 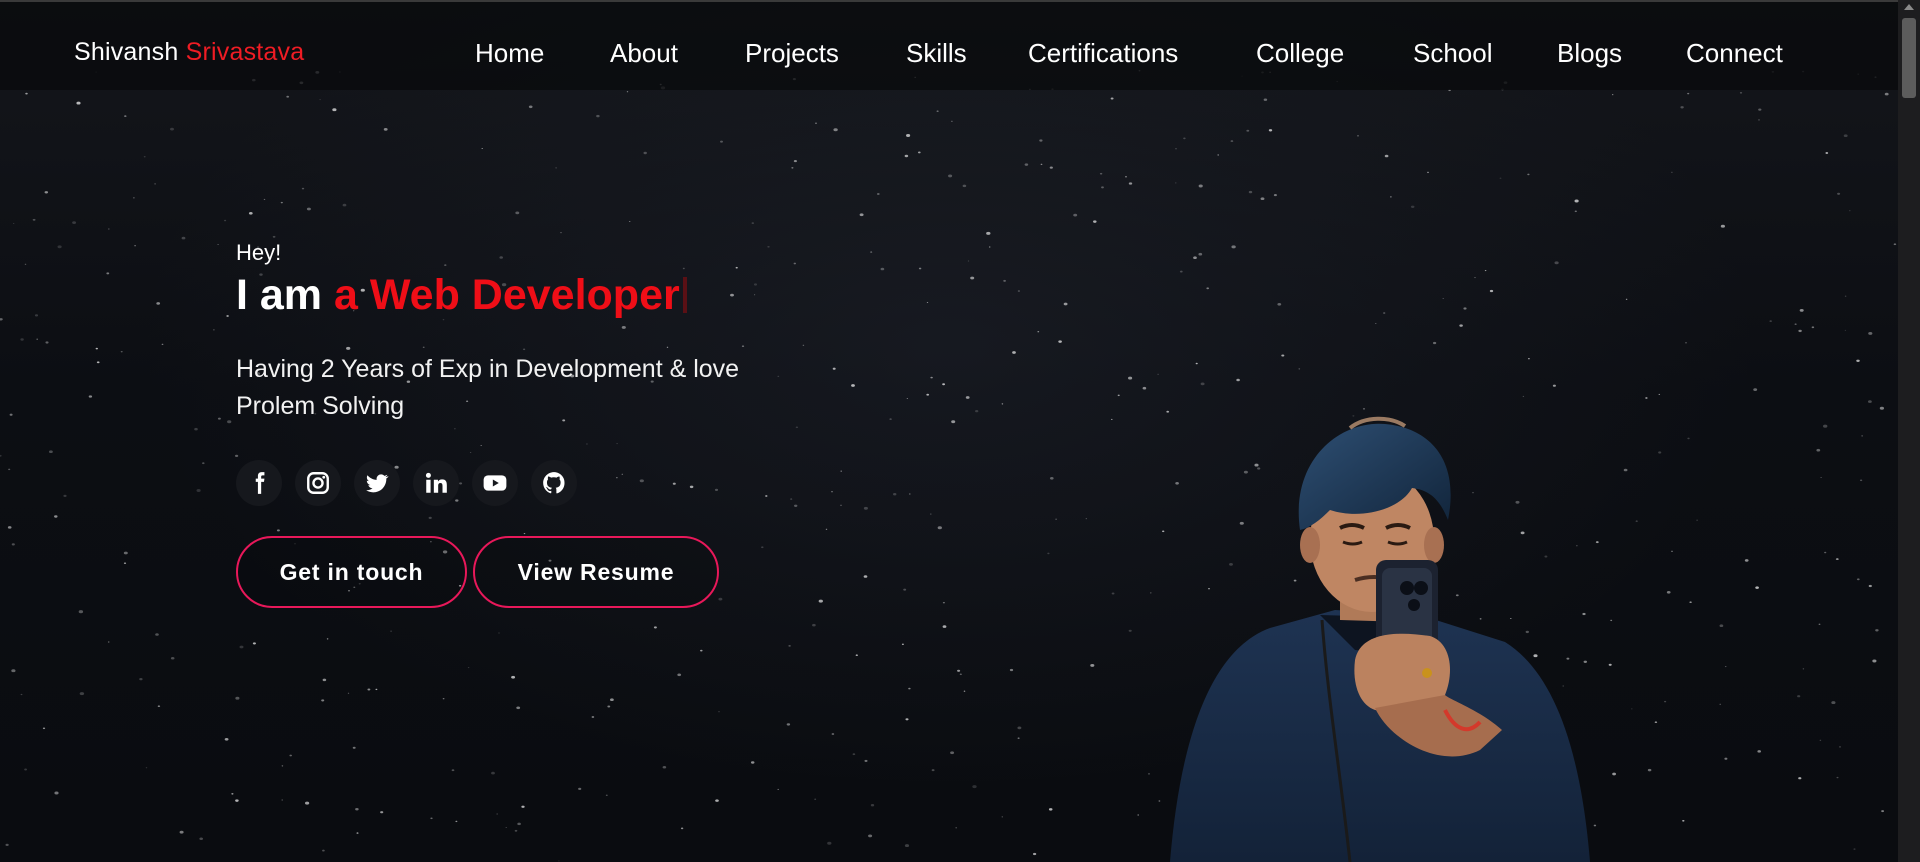 I want to click on scrollbar-thumb, so click(x=1909, y=58).